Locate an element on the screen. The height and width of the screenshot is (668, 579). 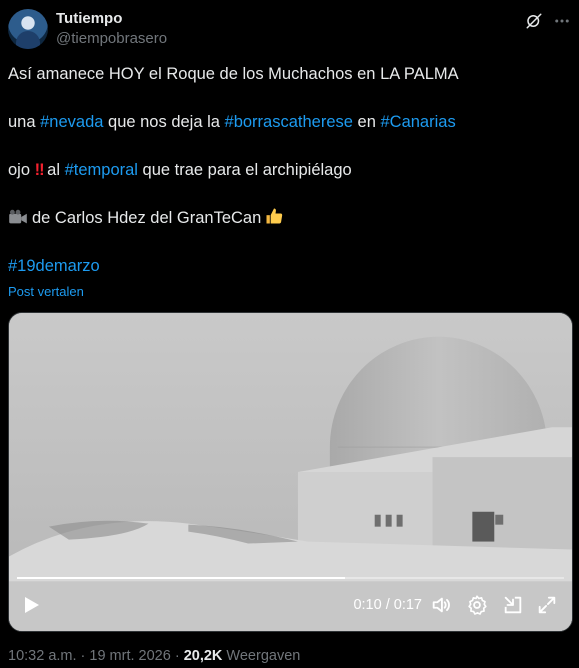
views-count: 20,2K is located at coordinates (203, 656).